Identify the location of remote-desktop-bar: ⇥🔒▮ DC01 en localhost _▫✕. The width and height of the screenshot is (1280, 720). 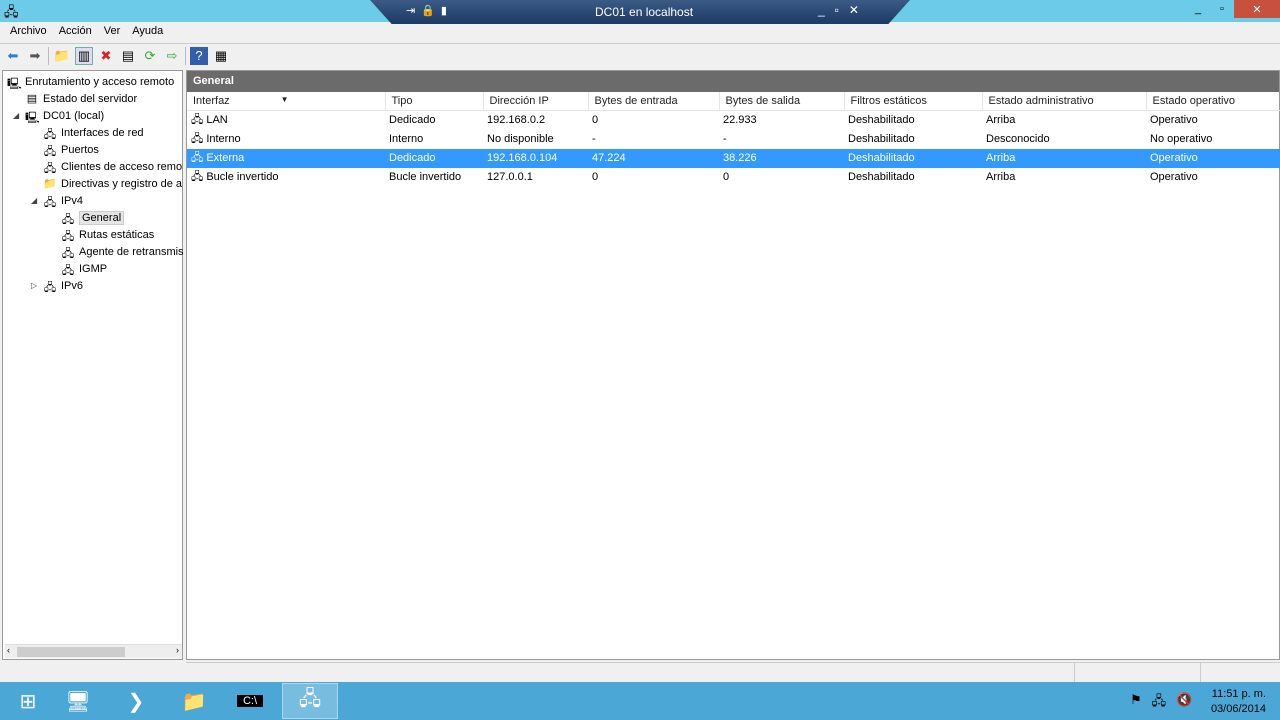
(640, 12).